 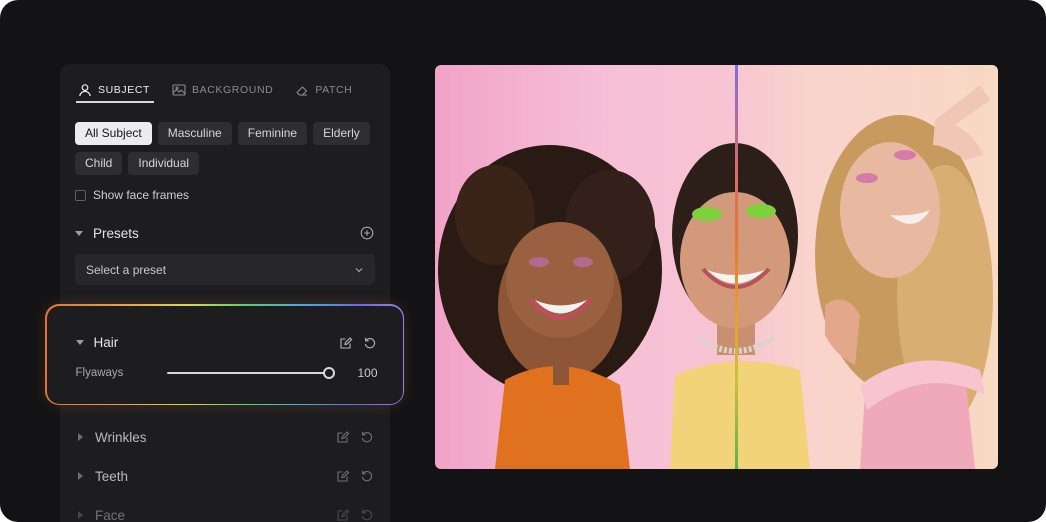 What do you see at coordinates (341, 133) in the screenshot?
I see `chip-elderly: Elderly` at bounding box center [341, 133].